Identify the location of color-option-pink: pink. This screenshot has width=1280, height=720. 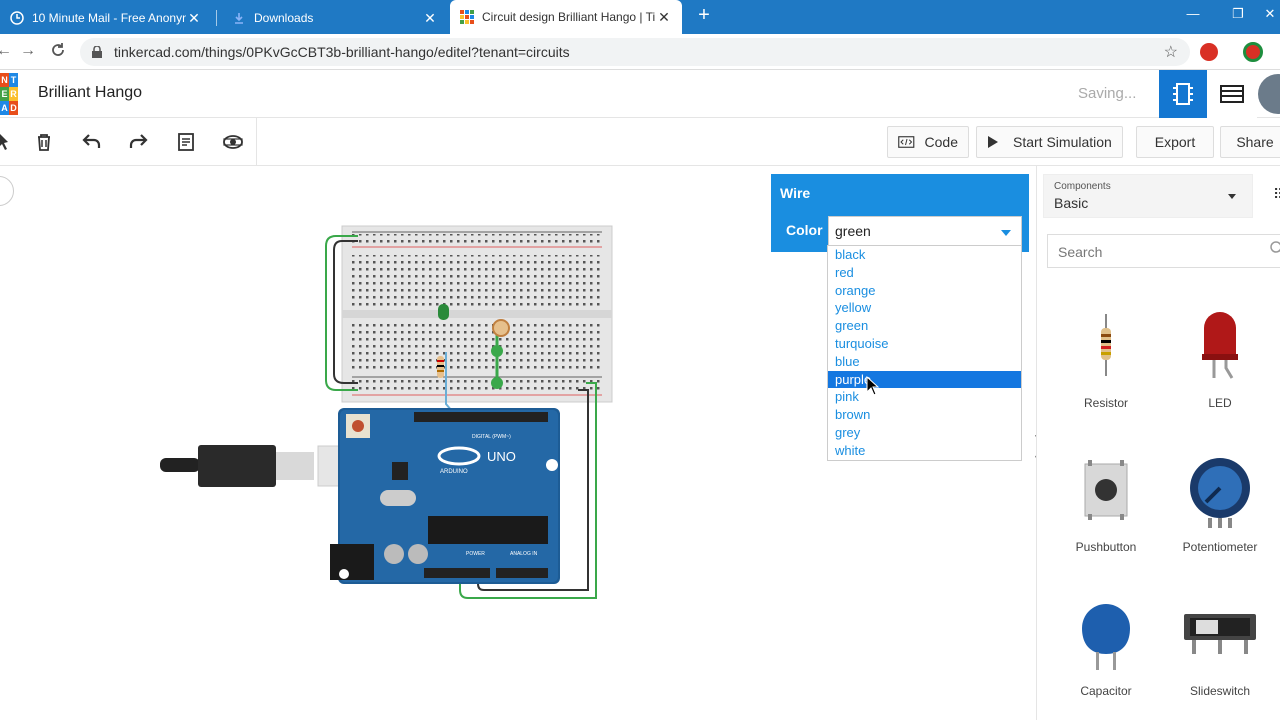
(924, 397).